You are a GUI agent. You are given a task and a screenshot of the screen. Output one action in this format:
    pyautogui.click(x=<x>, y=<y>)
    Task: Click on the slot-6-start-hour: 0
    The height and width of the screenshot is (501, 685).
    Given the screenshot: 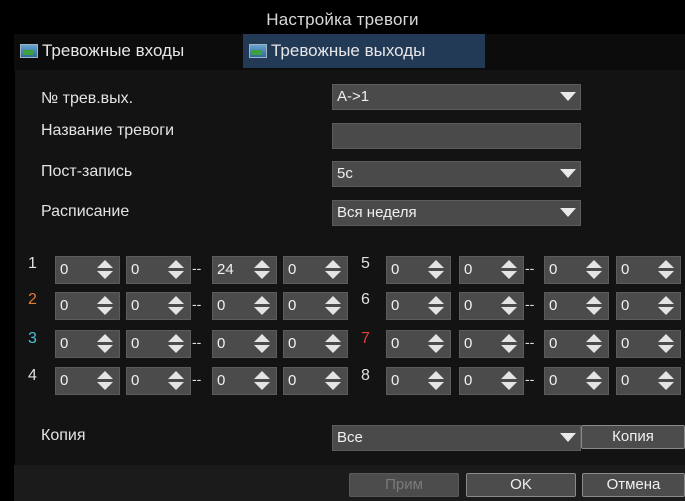 What is the action you would take?
    pyautogui.click(x=418, y=306)
    